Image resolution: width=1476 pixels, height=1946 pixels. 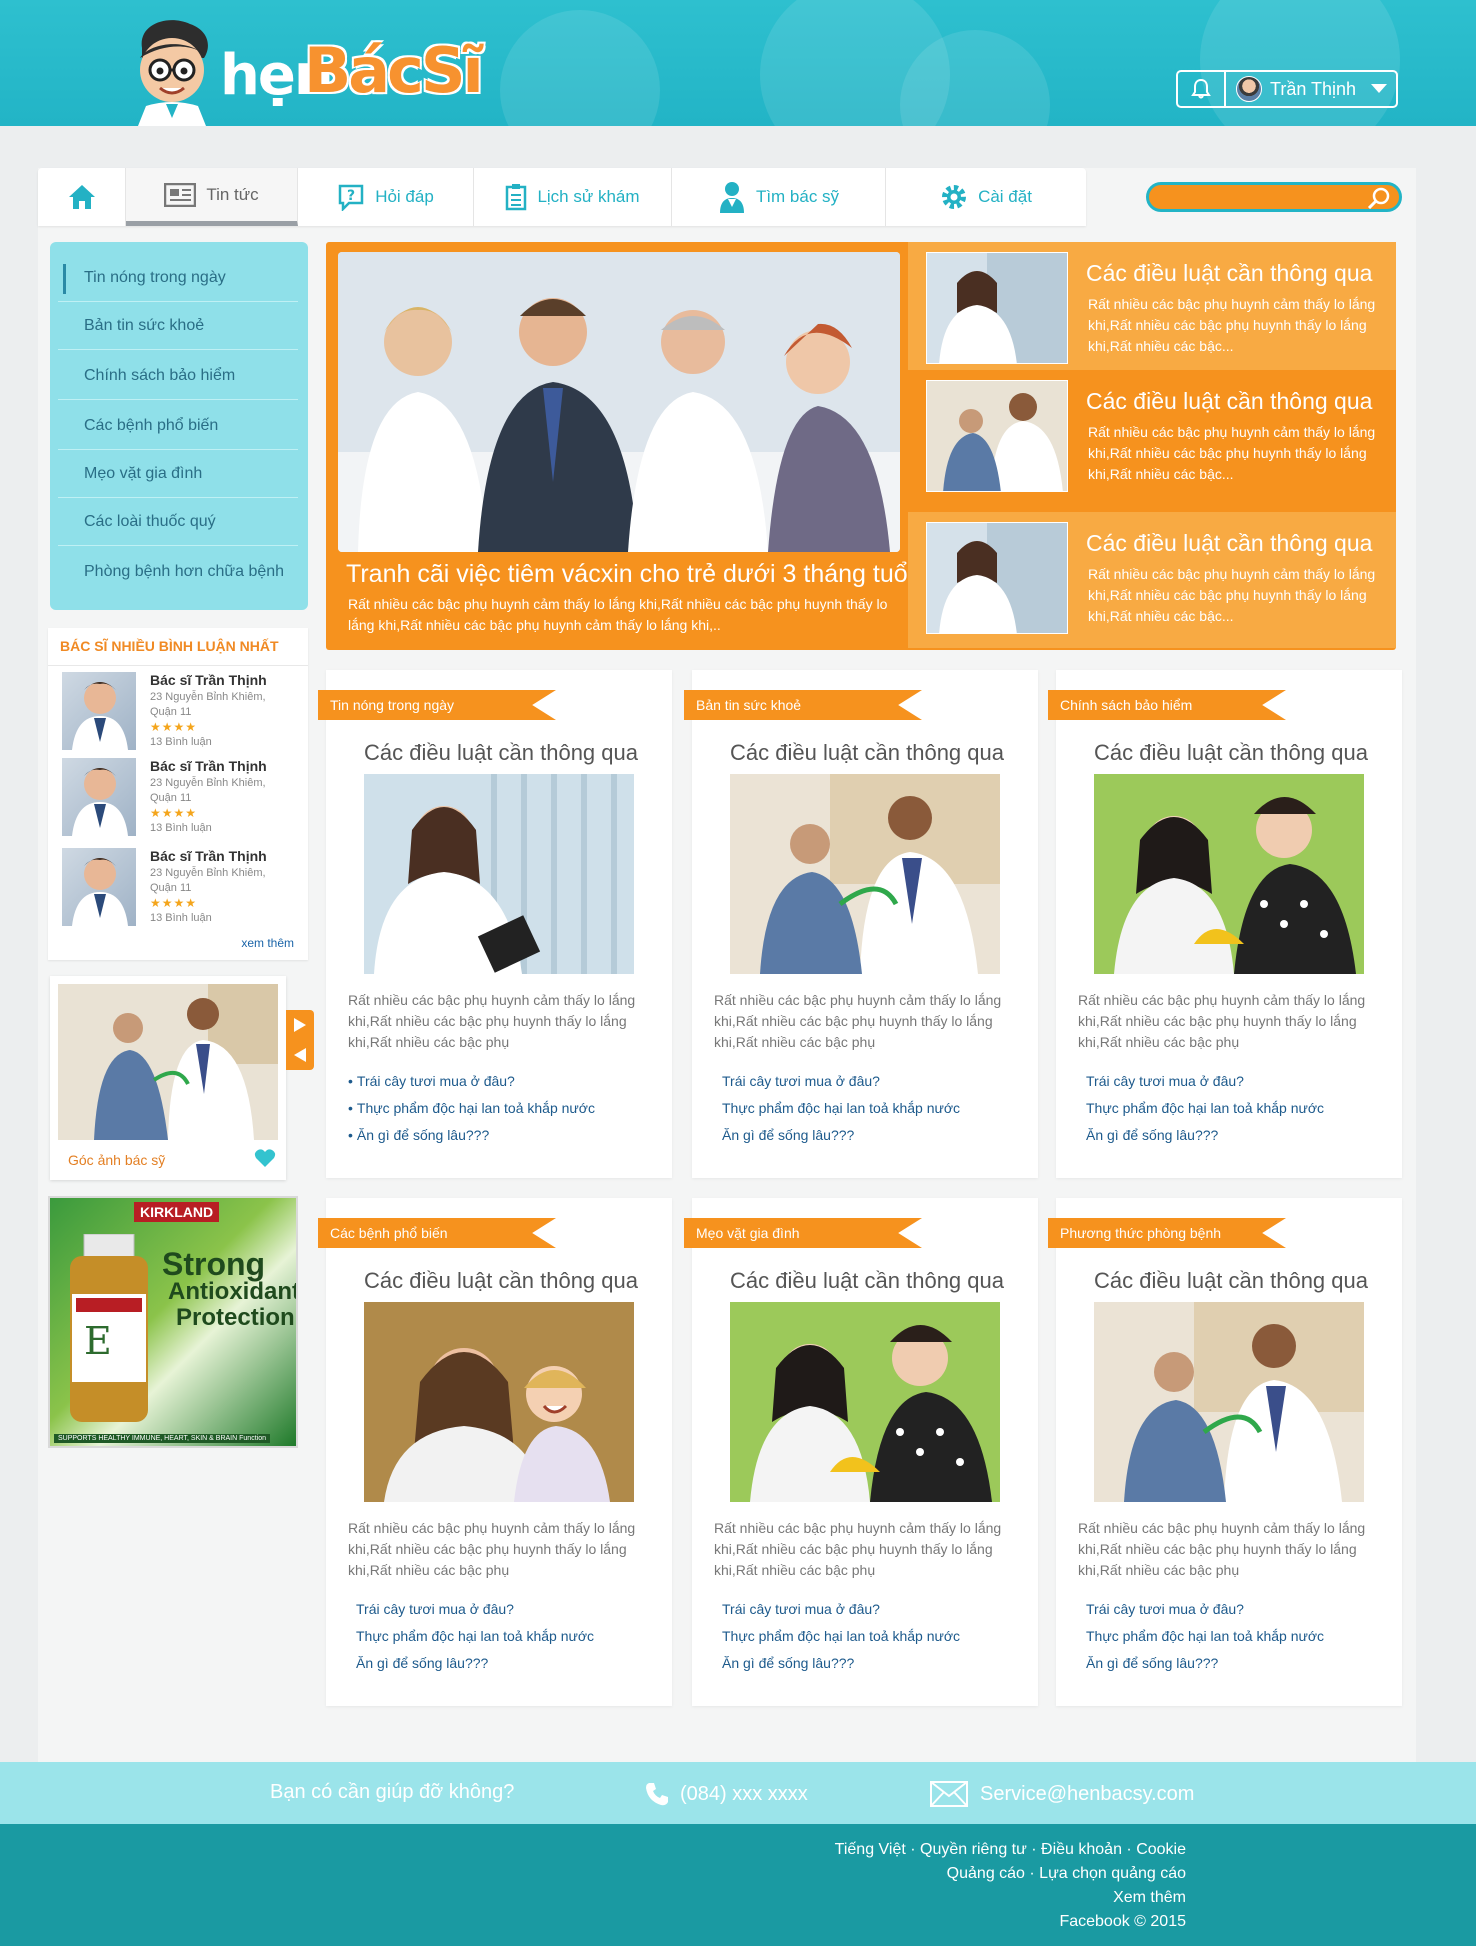 What do you see at coordinates (1313, 88) in the screenshot?
I see `user-name: Trần Thịnh` at bounding box center [1313, 88].